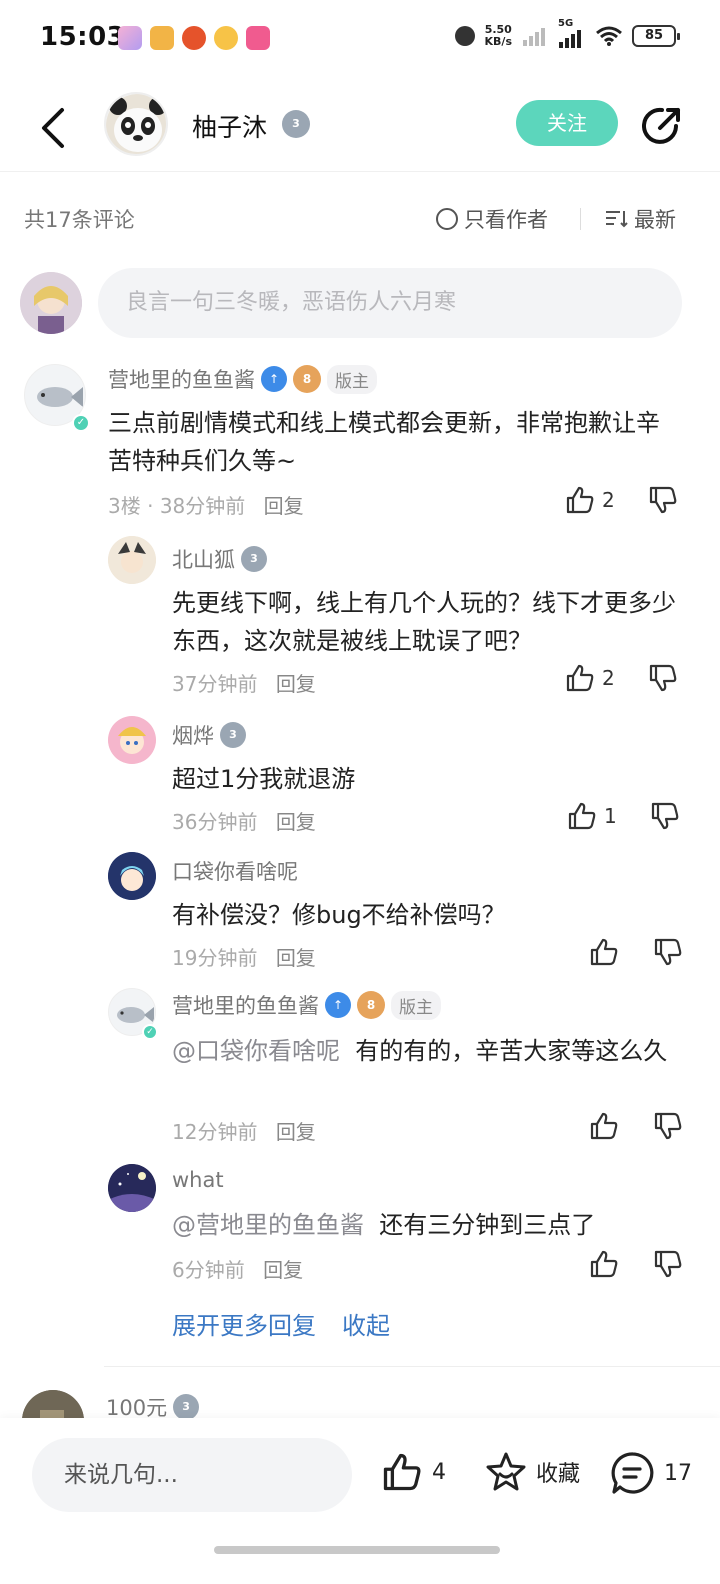  Describe the element at coordinates (532, 1472) in the screenshot. I see `favorite-button: 收藏` at that location.